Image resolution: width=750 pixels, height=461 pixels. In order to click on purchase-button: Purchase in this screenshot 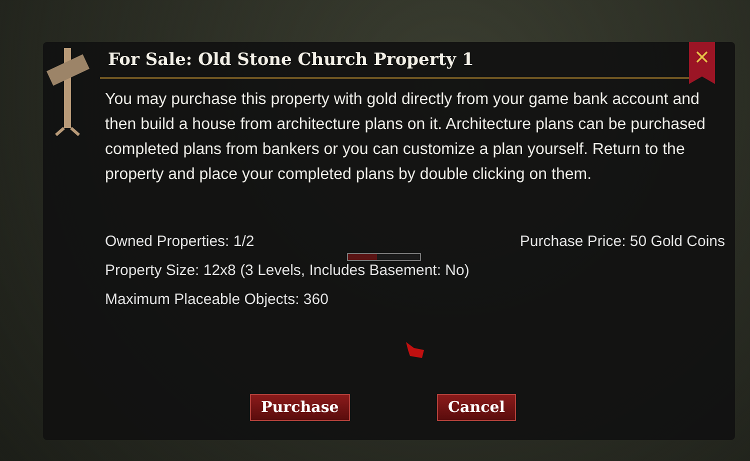, I will do `click(300, 407)`.